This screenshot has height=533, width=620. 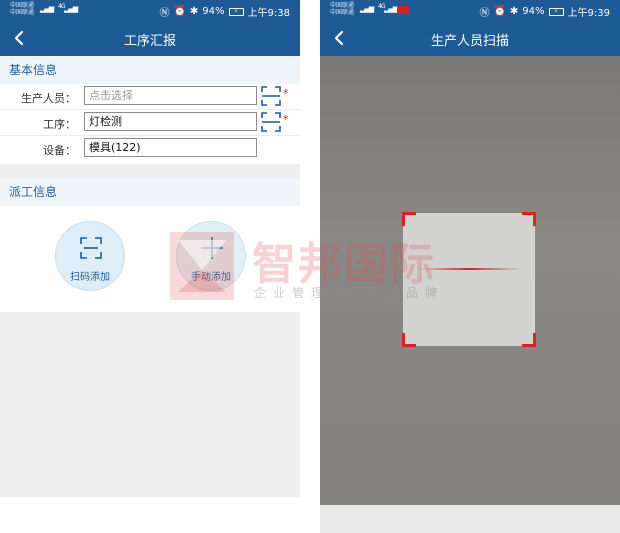 What do you see at coordinates (470, 10) in the screenshot?
I see `status-bar: 中国联通 中国联通 ▂▄▆ 4G ▂▄▆ Ⓝ ⏰ ✱ 94% ⚡ 上午9:39` at bounding box center [470, 10].